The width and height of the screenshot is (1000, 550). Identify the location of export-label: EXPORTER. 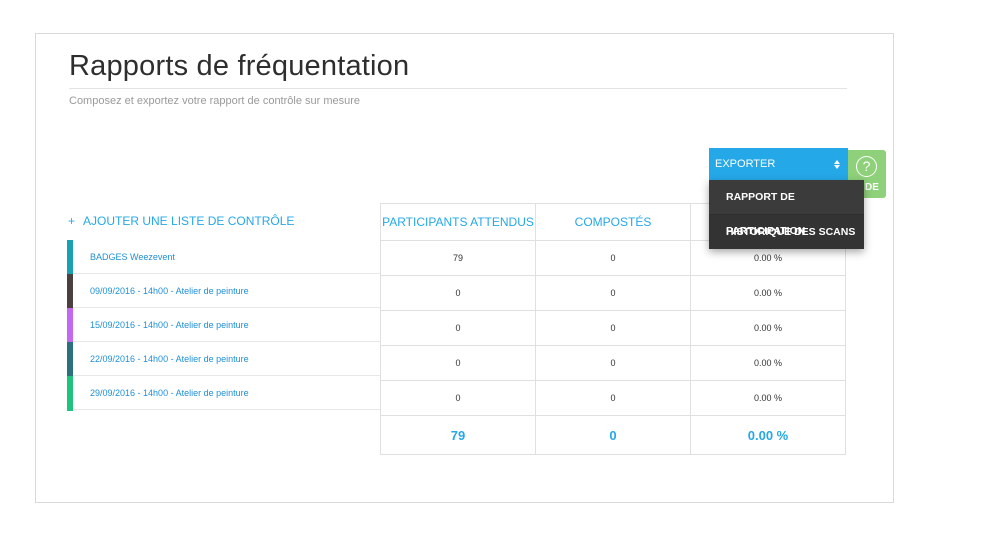
(745, 164).